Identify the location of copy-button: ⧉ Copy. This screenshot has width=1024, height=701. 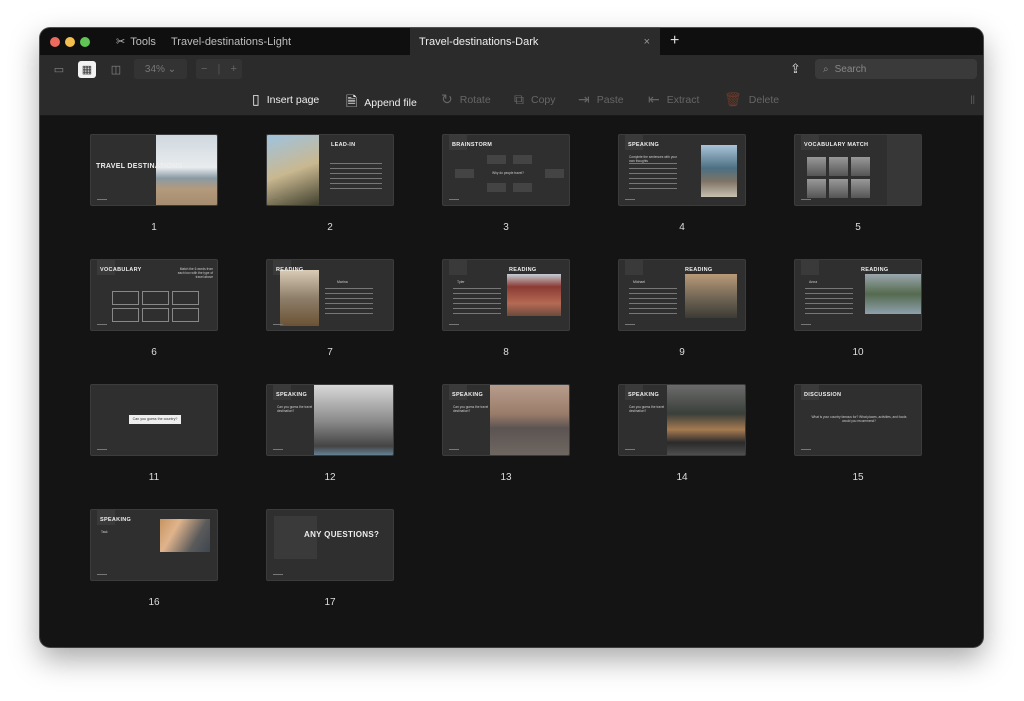
(535, 99).